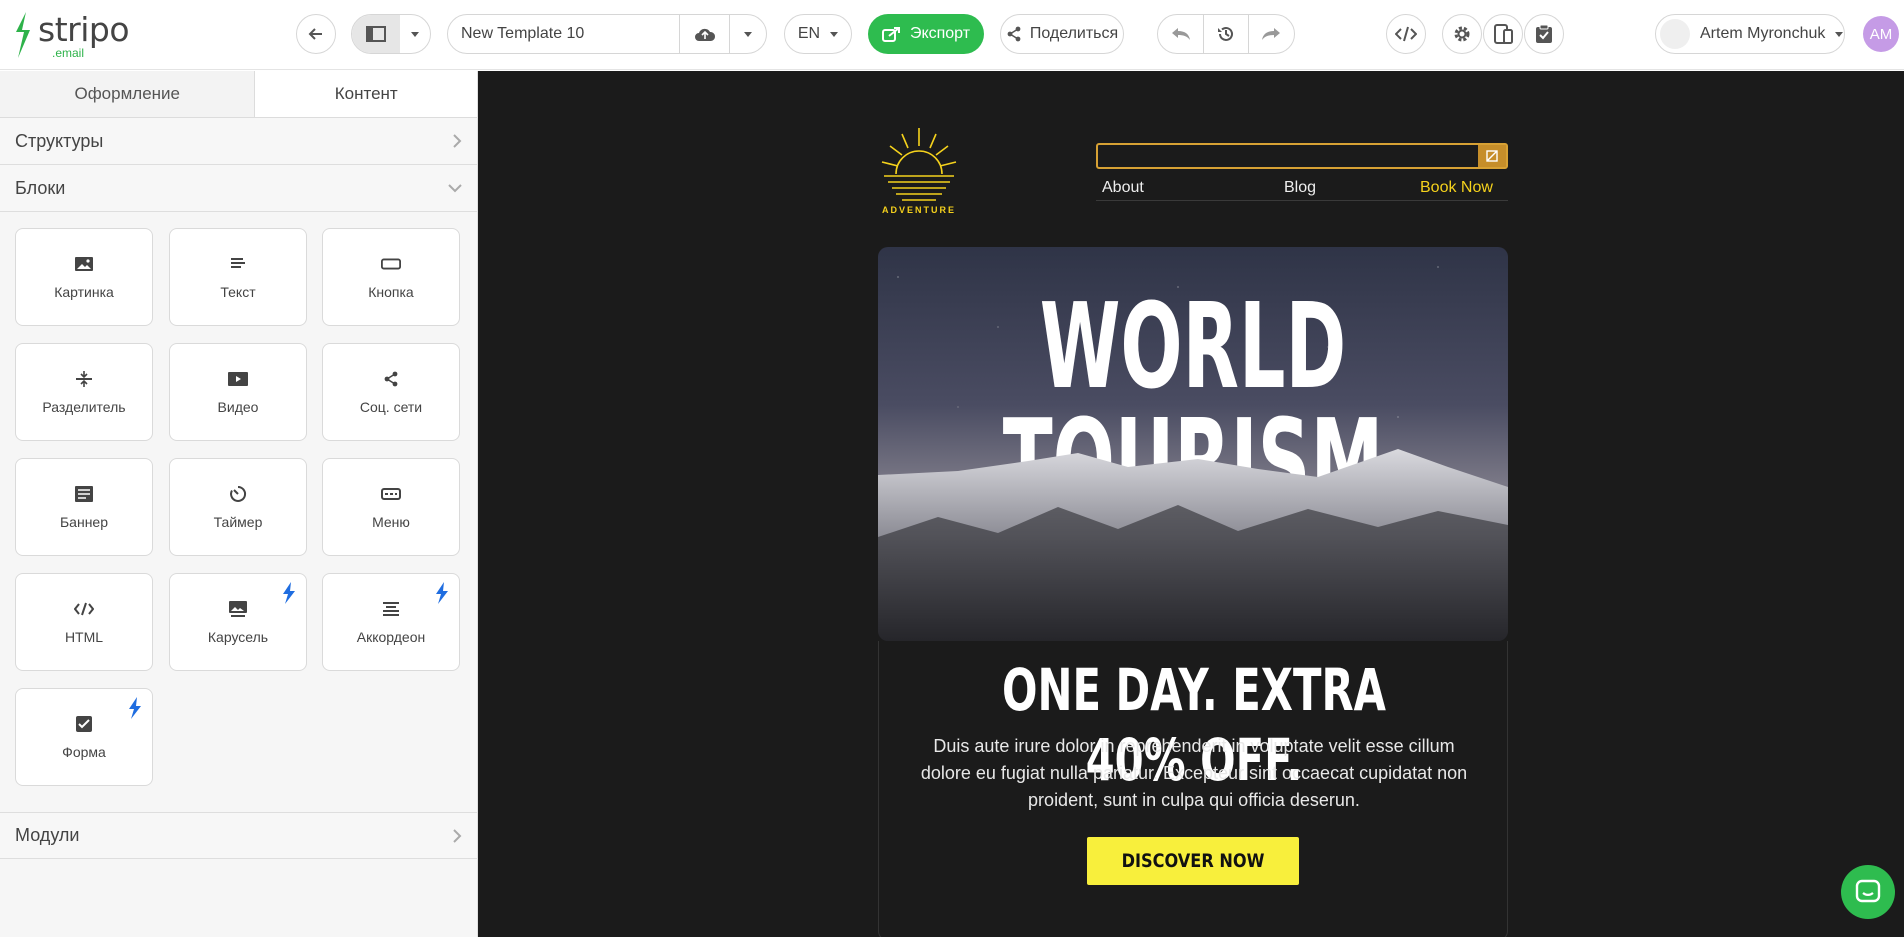 The width and height of the screenshot is (1904, 937). What do you see at coordinates (366, 94) in the screenshot?
I see `tab-content: Контент` at bounding box center [366, 94].